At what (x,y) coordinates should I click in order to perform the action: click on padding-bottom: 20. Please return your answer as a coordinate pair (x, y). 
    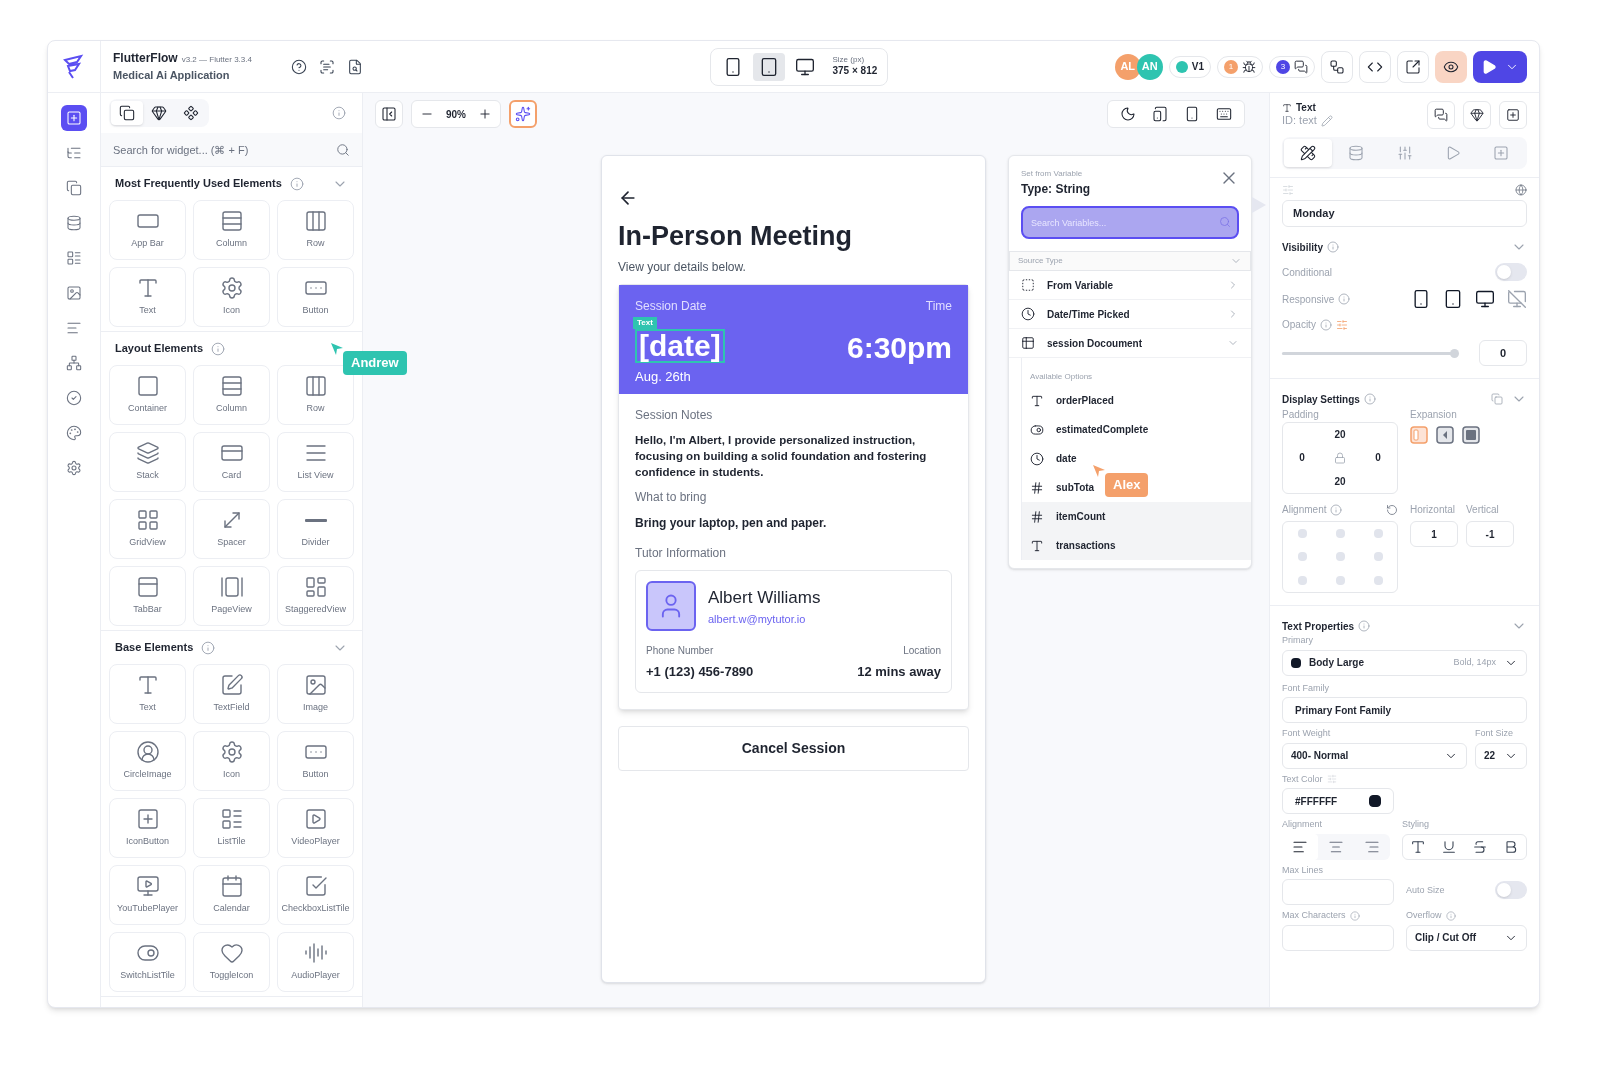
    Looking at the image, I should click on (1340, 481).